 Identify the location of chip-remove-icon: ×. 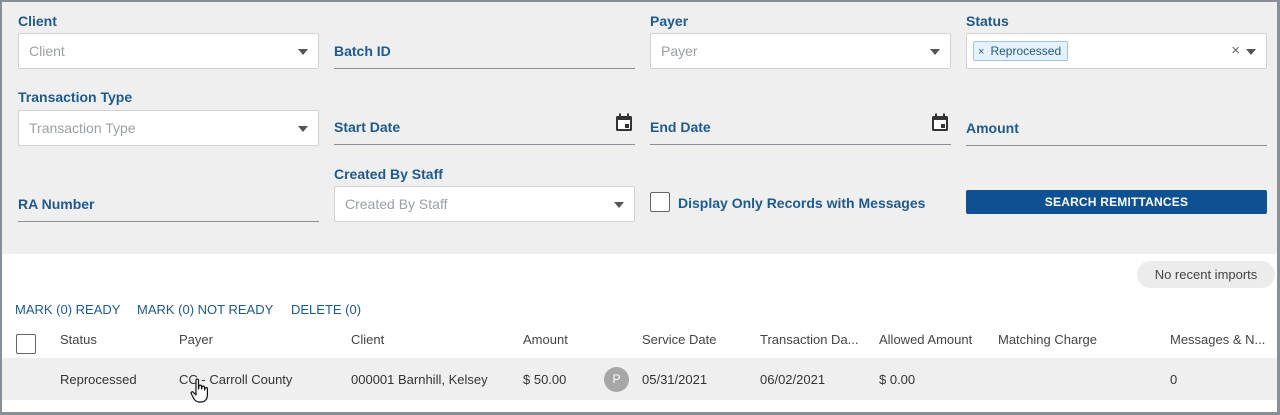
(981, 52).